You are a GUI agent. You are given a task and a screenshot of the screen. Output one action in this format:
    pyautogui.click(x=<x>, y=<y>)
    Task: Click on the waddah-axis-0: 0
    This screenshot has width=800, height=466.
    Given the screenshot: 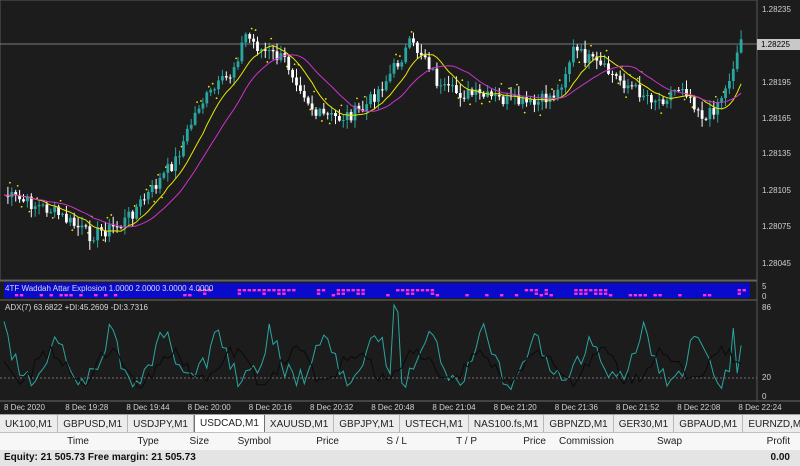 What is the action you would take?
    pyautogui.click(x=764, y=296)
    